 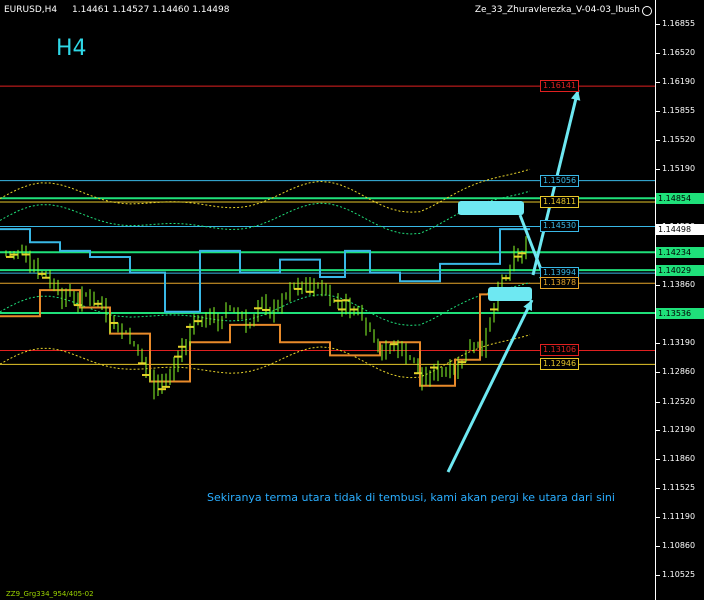 I want to click on axis-tick-label: 1.12860, so click(x=679, y=371).